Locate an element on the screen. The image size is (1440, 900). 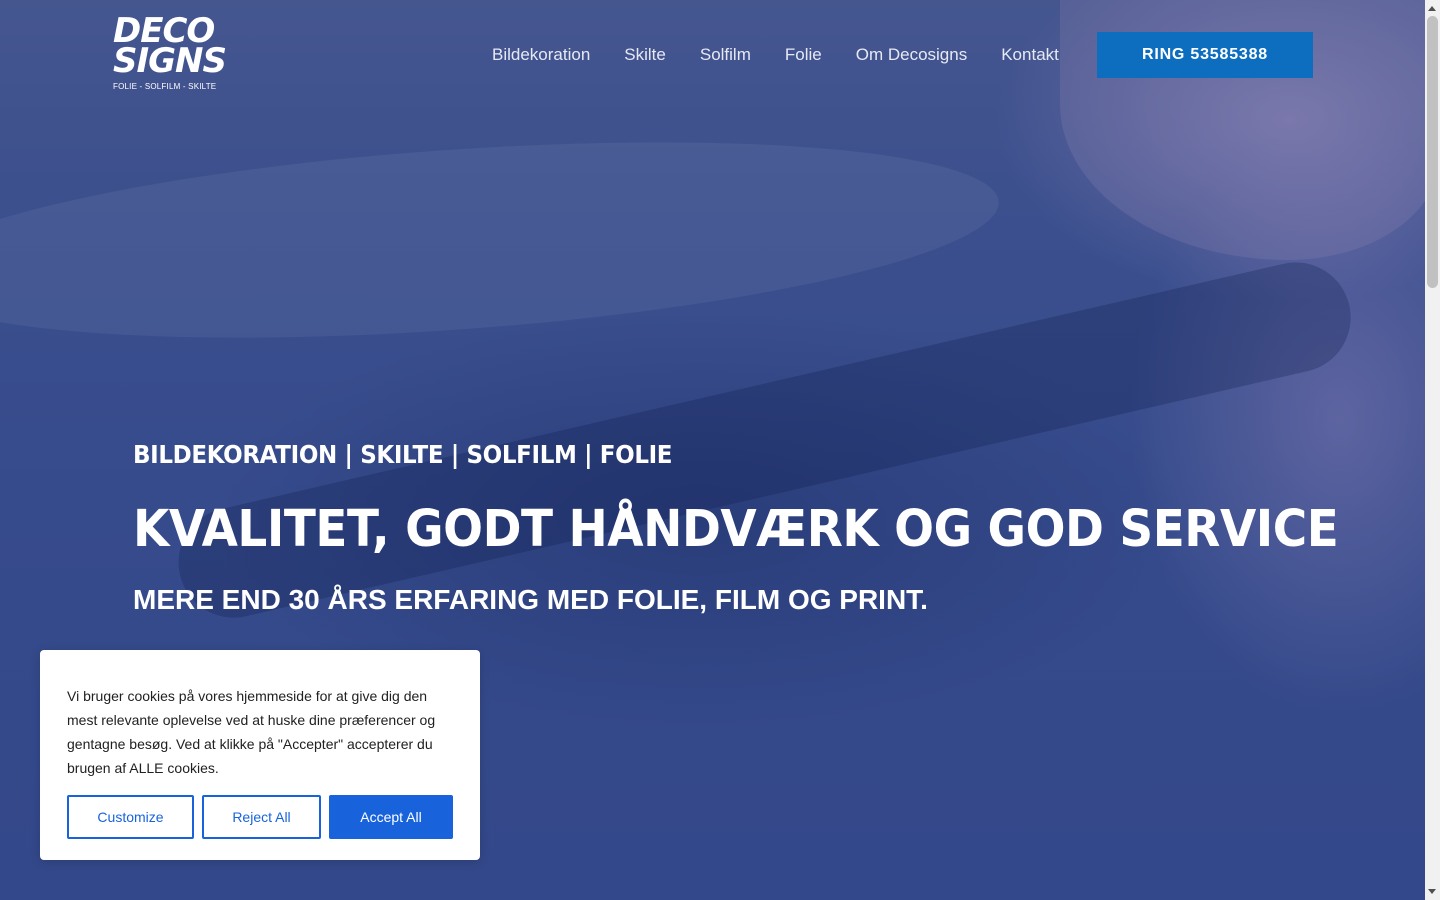
nav-item-folie: Folie is located at coordinates (803, 55).